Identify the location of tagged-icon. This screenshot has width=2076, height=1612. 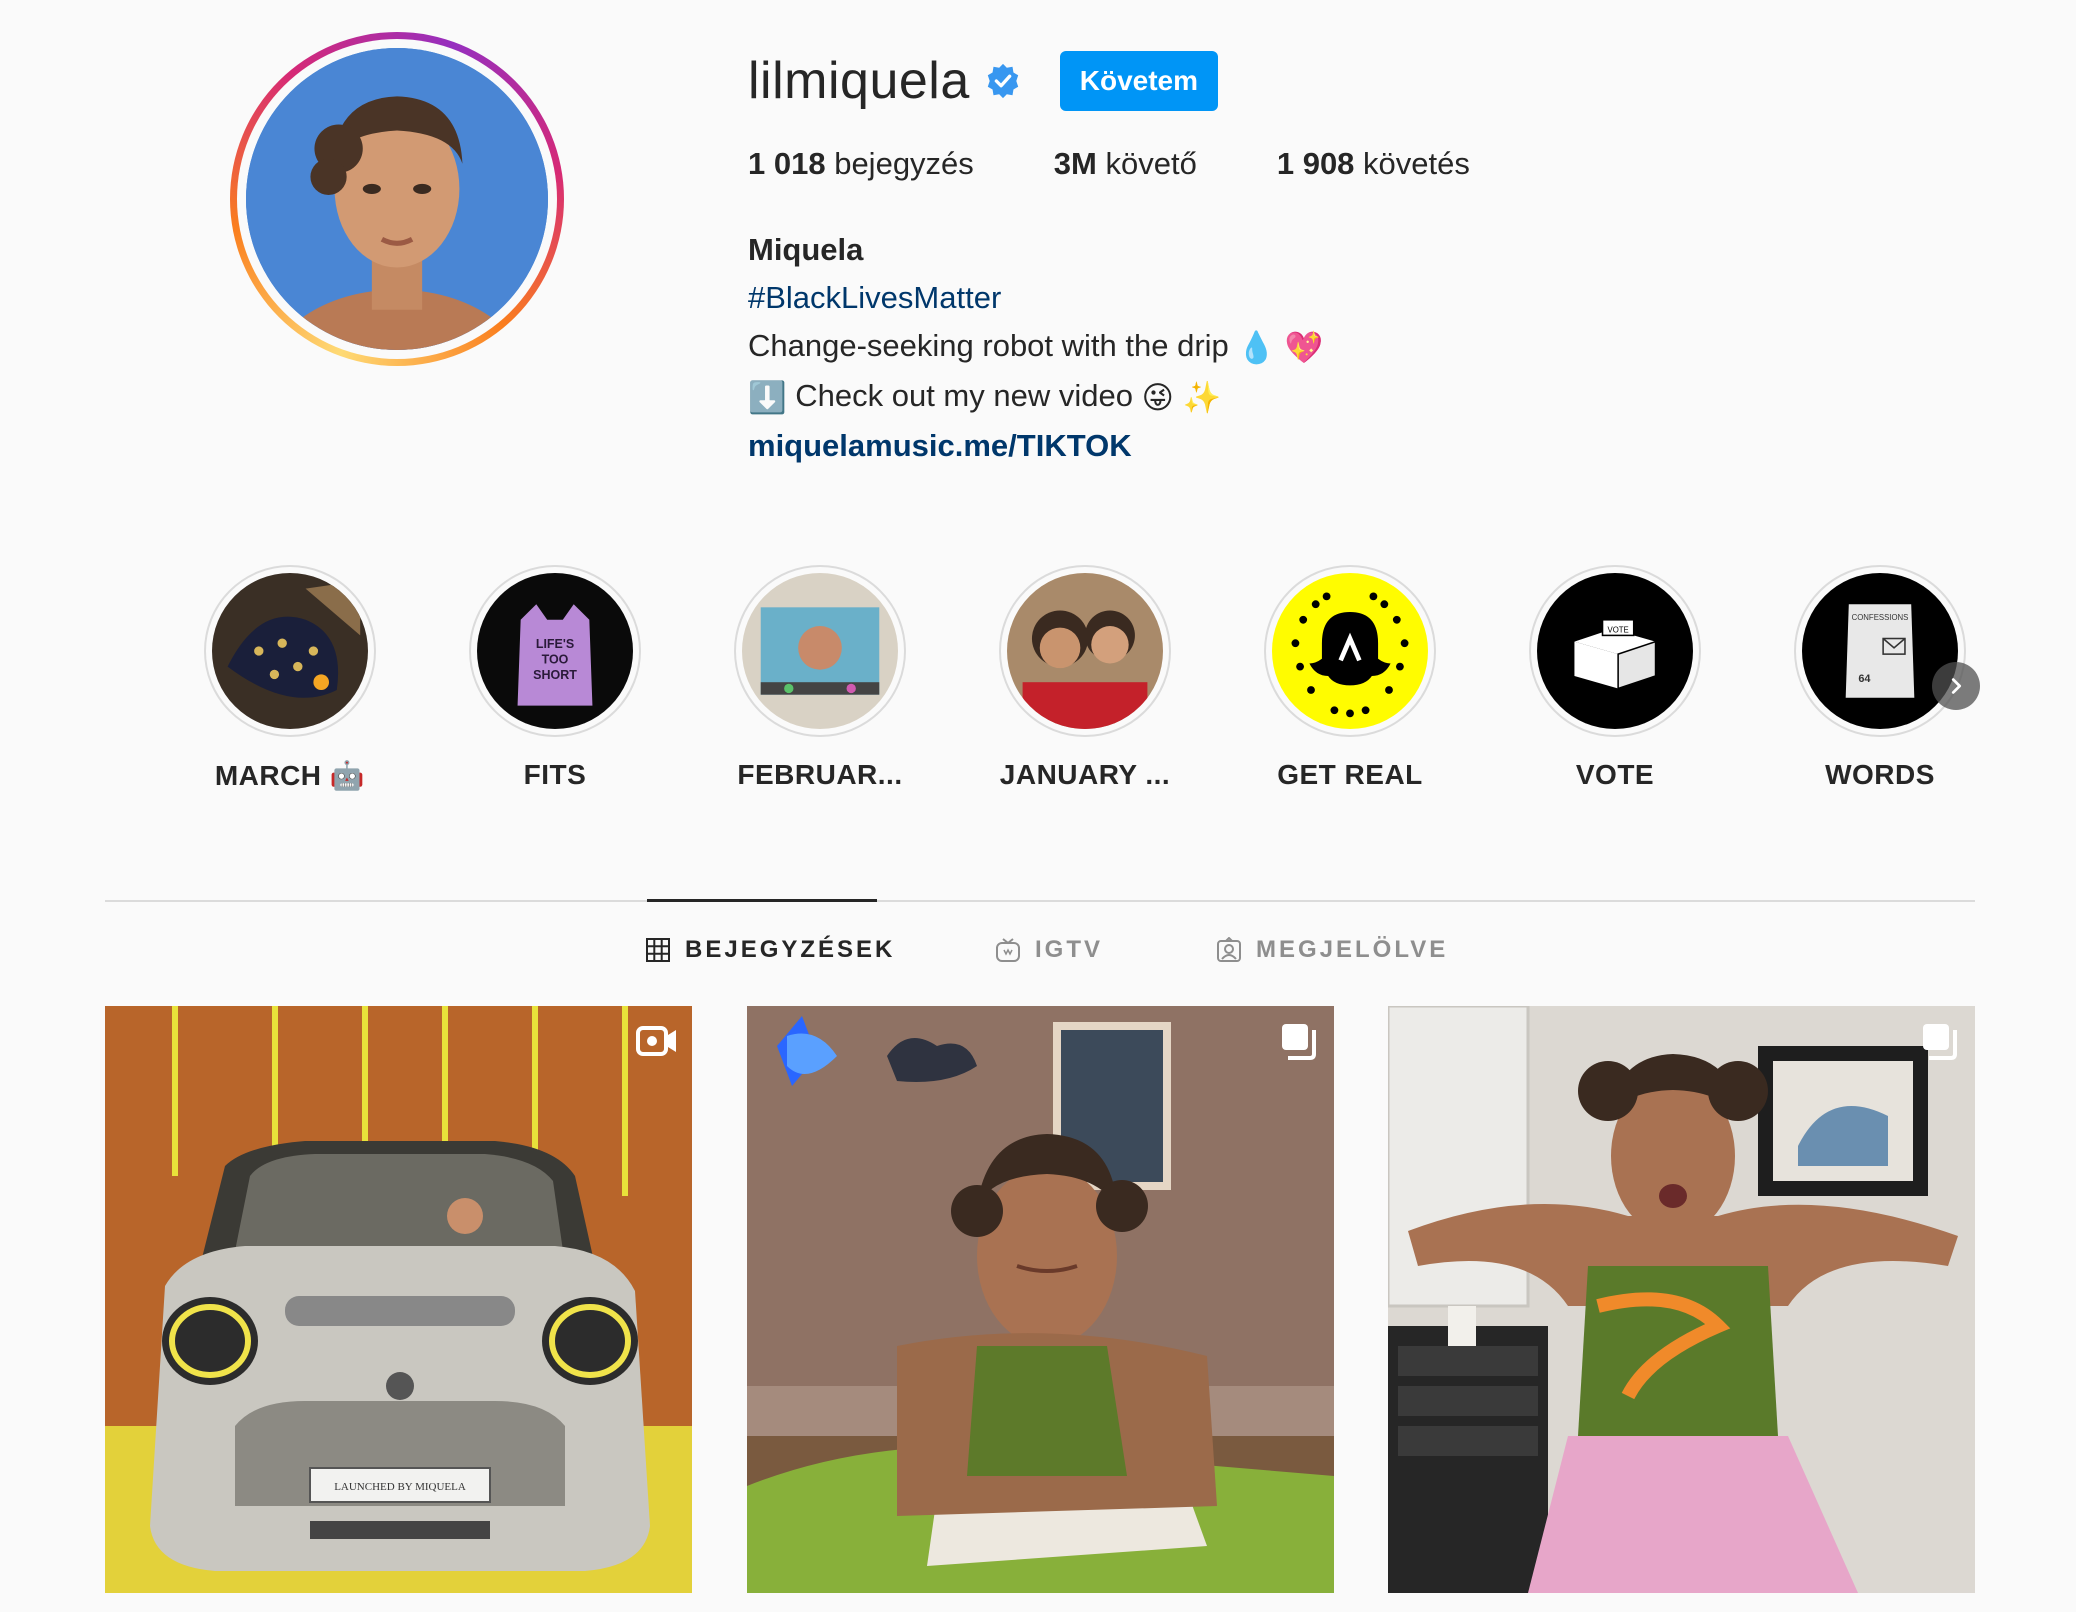
(1229, 949).